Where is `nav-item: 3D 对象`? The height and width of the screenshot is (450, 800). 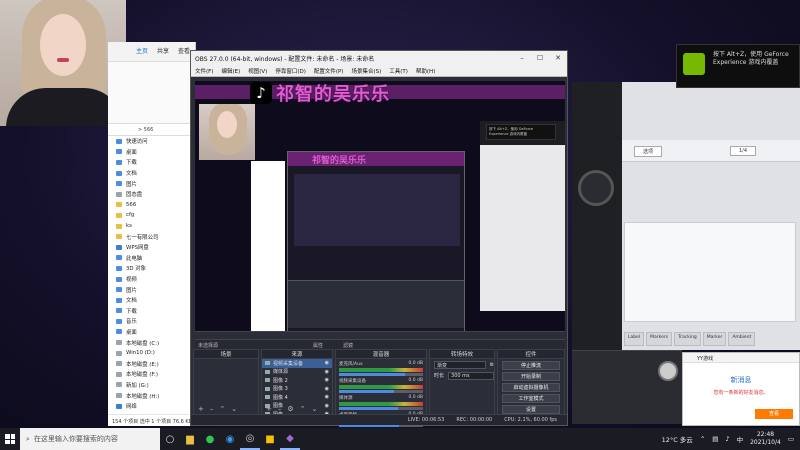 nav-item: 3D 对象 is located at coordinates (151, 268).